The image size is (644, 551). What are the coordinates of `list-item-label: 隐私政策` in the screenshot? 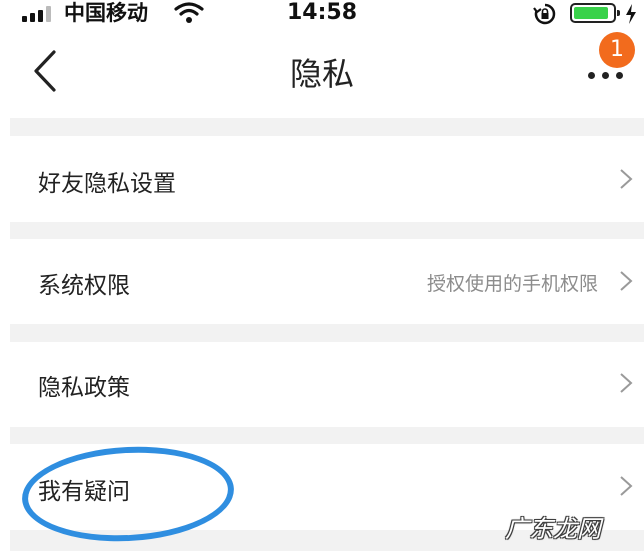 It's located at (84, 388).